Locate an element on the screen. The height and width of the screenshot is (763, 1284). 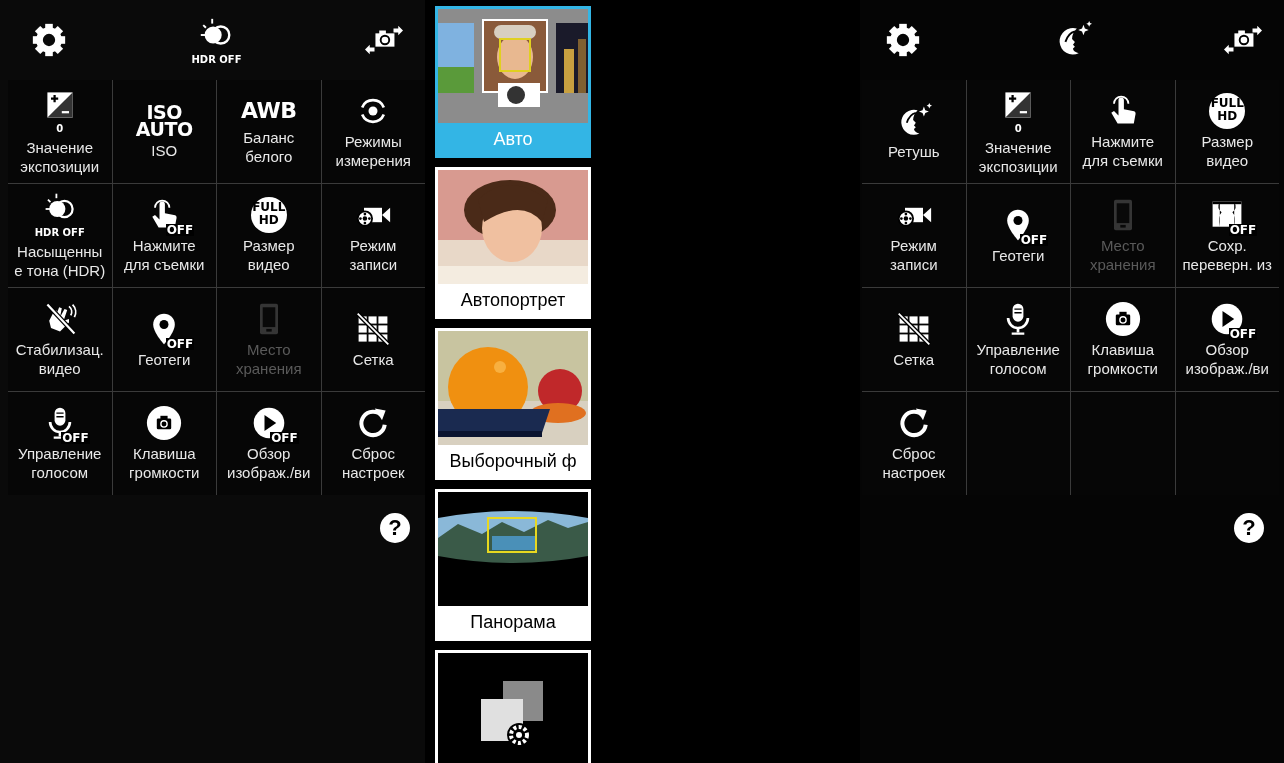
setting-tile: OFF Сохр. переверн. из is located at coordinates (1227, 235).